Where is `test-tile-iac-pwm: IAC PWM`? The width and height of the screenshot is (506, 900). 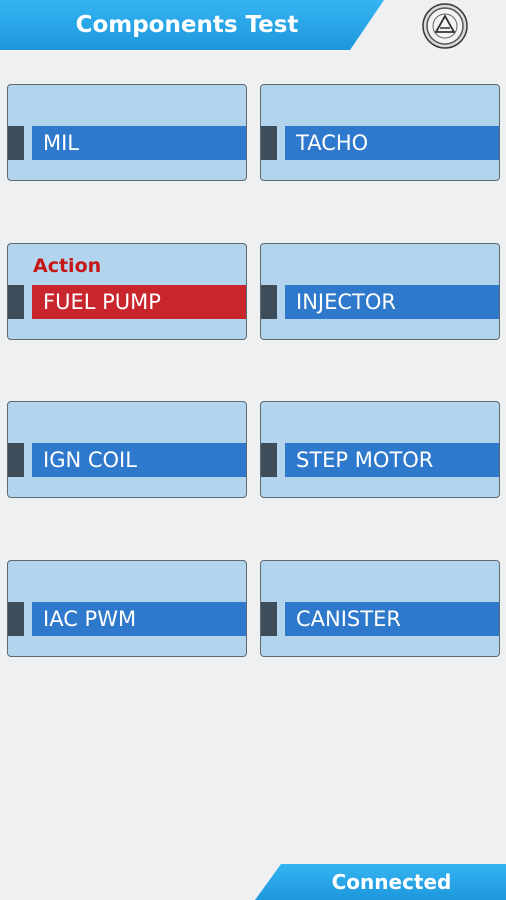
test-tile-iac-pwm: IAC PWM is located at coordinates (127, 608).